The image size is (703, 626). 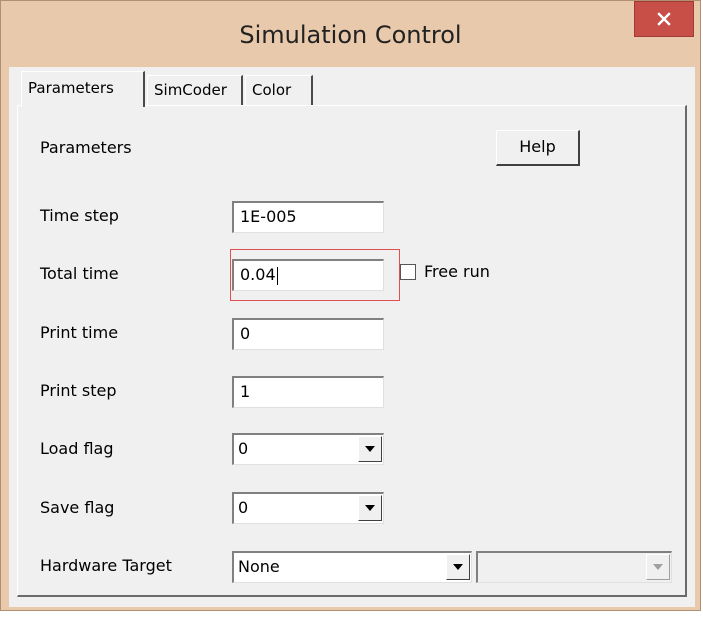 I want to click on title-bar: Simulation Control, so click(x=350, y=34).